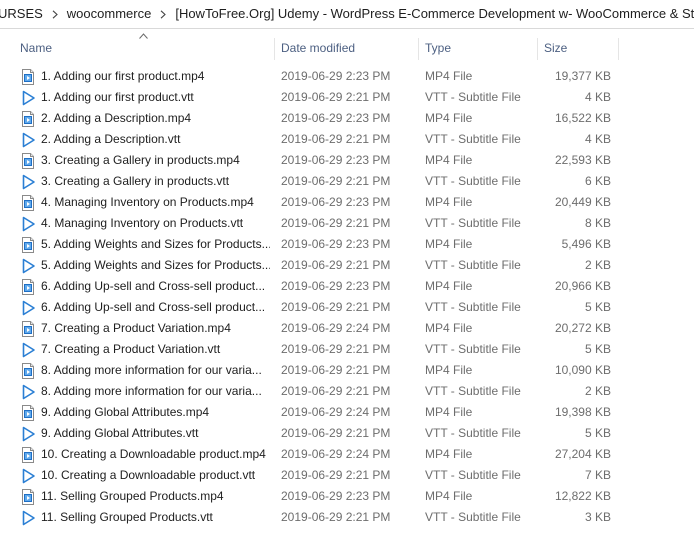 The image size is (694, 557). Describe the element at coordinates (579, 48) in the screenshot. I see `column-header-size: Size` at that location.